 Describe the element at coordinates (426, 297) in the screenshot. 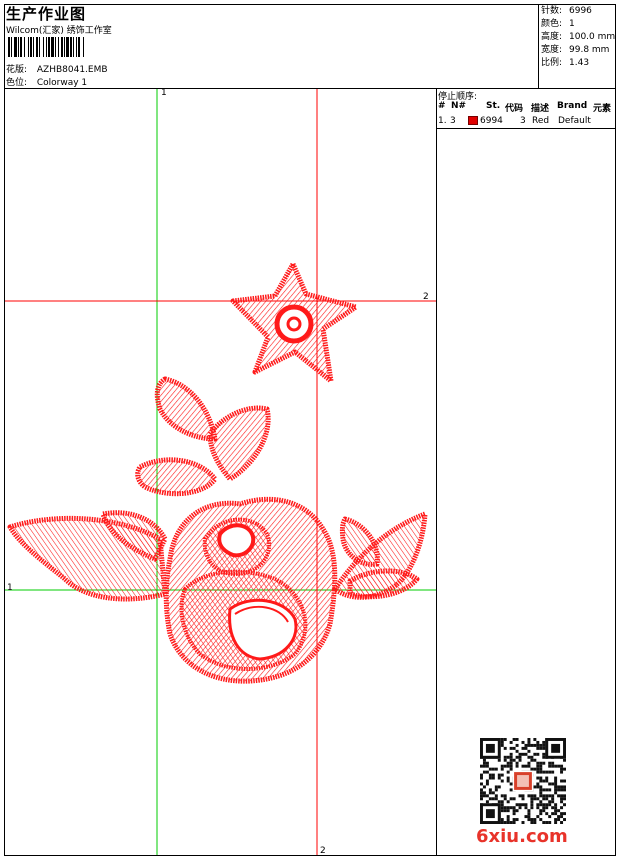

I see `guide-label-horizontal-right: 2` at that location.